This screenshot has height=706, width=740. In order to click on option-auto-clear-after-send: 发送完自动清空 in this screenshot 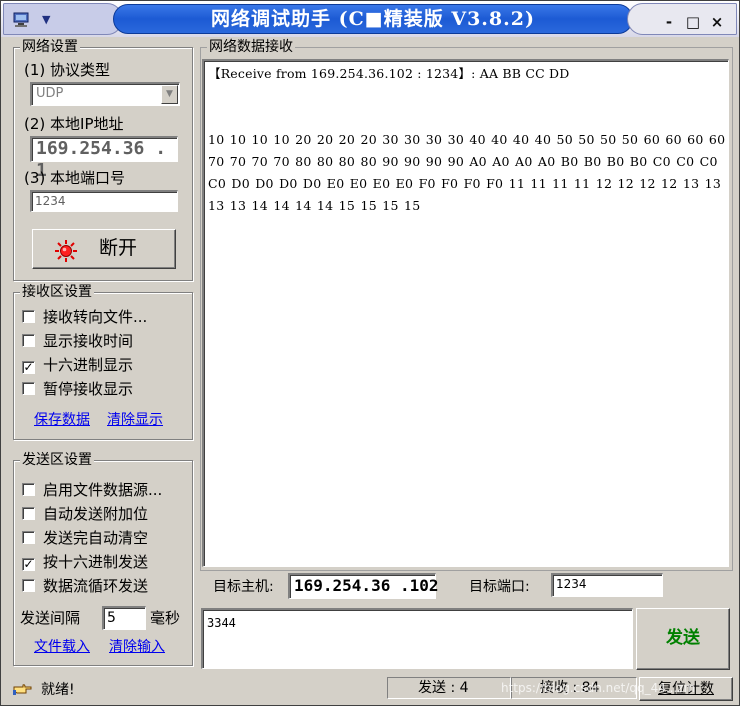, I will do `click(85, 538)`.